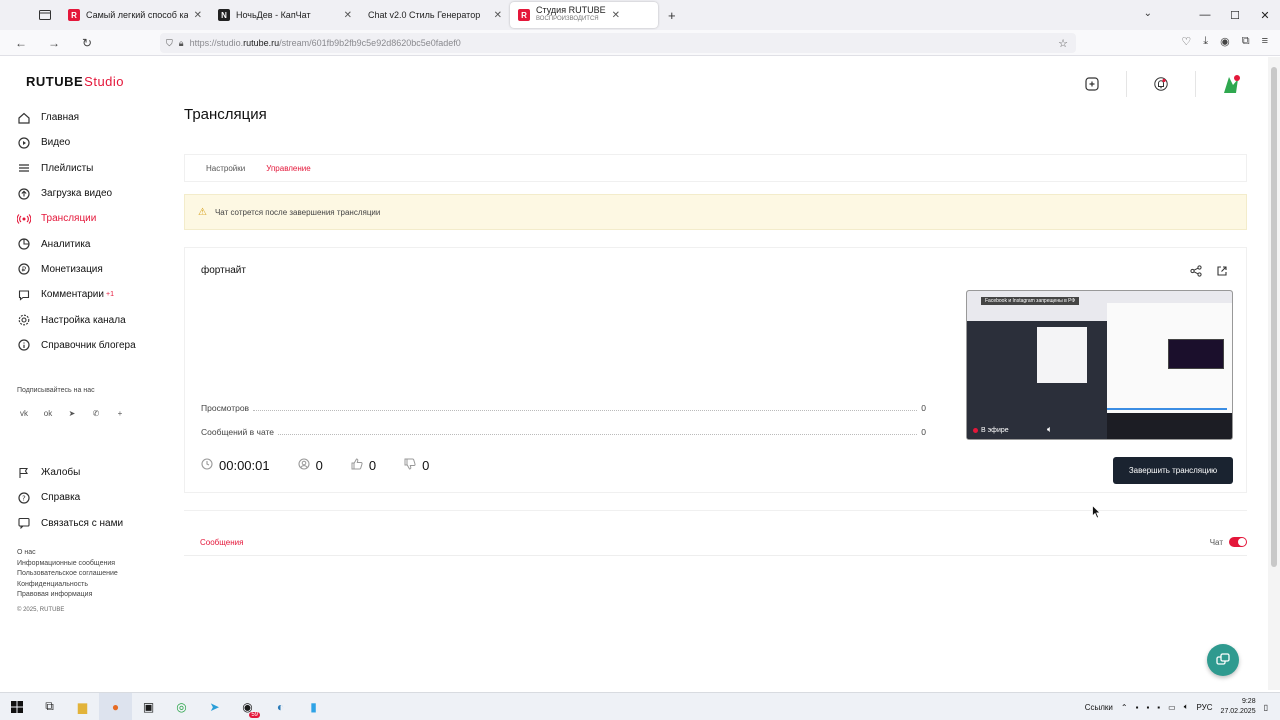  I want to click on add-content-icon, so click(1092, 84).